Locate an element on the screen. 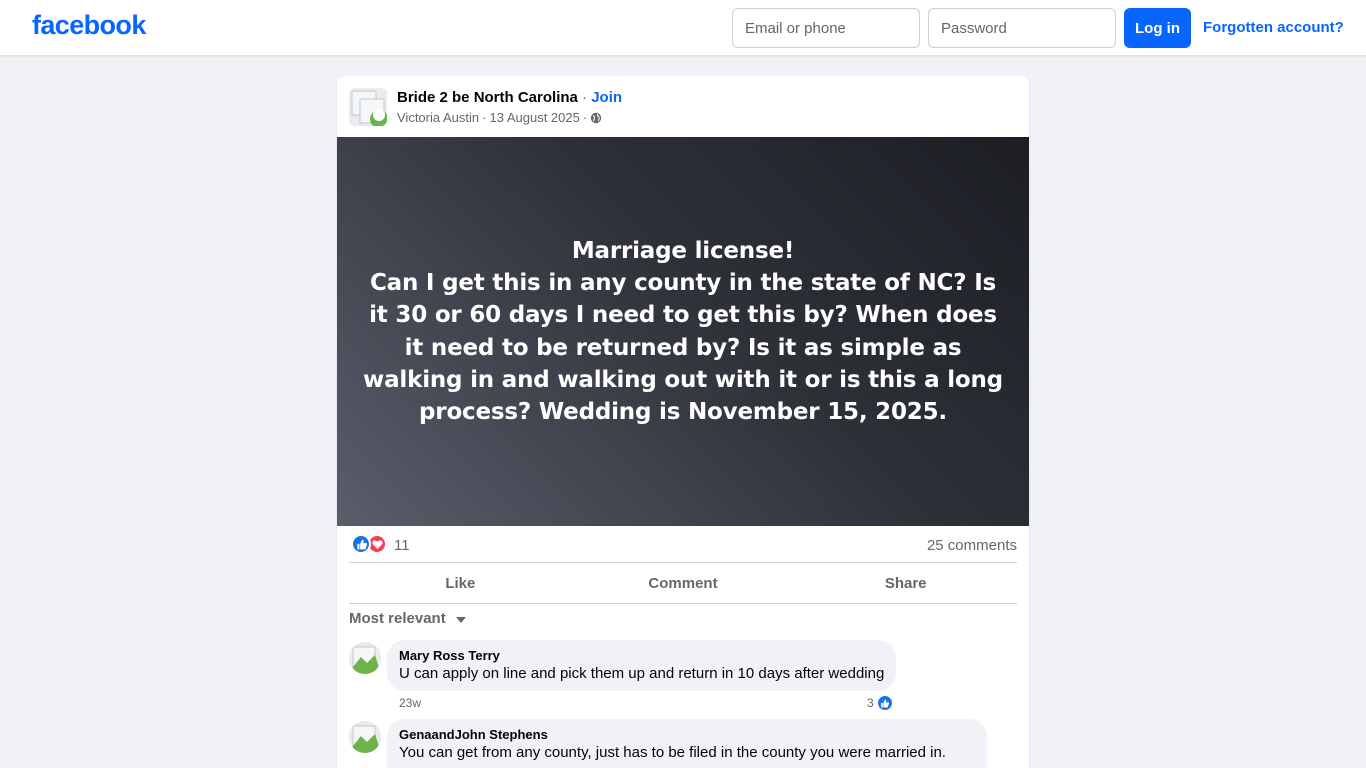  comment-author: GenaandJohn Stephens is located at coordinates (687, 735).